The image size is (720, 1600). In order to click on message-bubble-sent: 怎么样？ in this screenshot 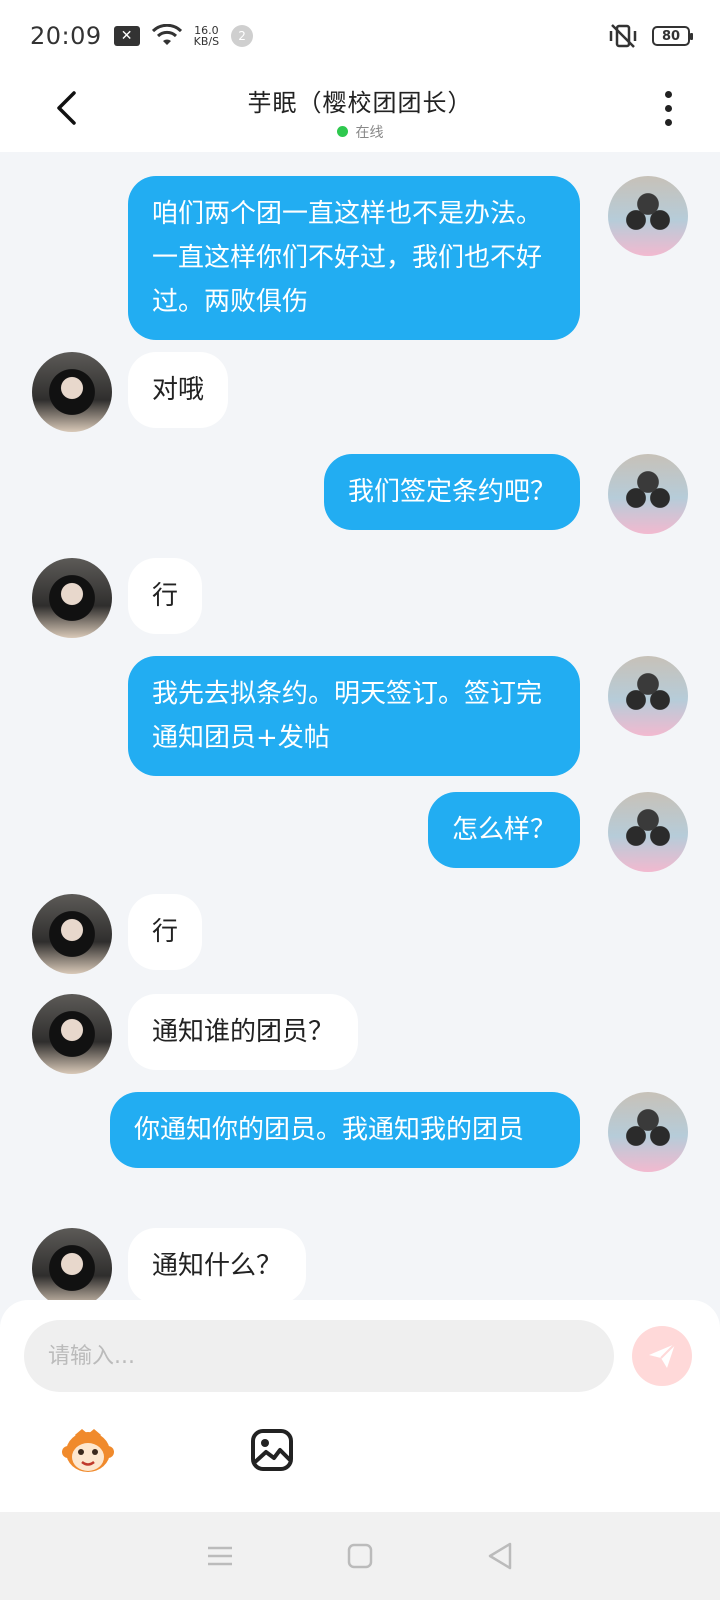, I will do `click(503, 830)`.